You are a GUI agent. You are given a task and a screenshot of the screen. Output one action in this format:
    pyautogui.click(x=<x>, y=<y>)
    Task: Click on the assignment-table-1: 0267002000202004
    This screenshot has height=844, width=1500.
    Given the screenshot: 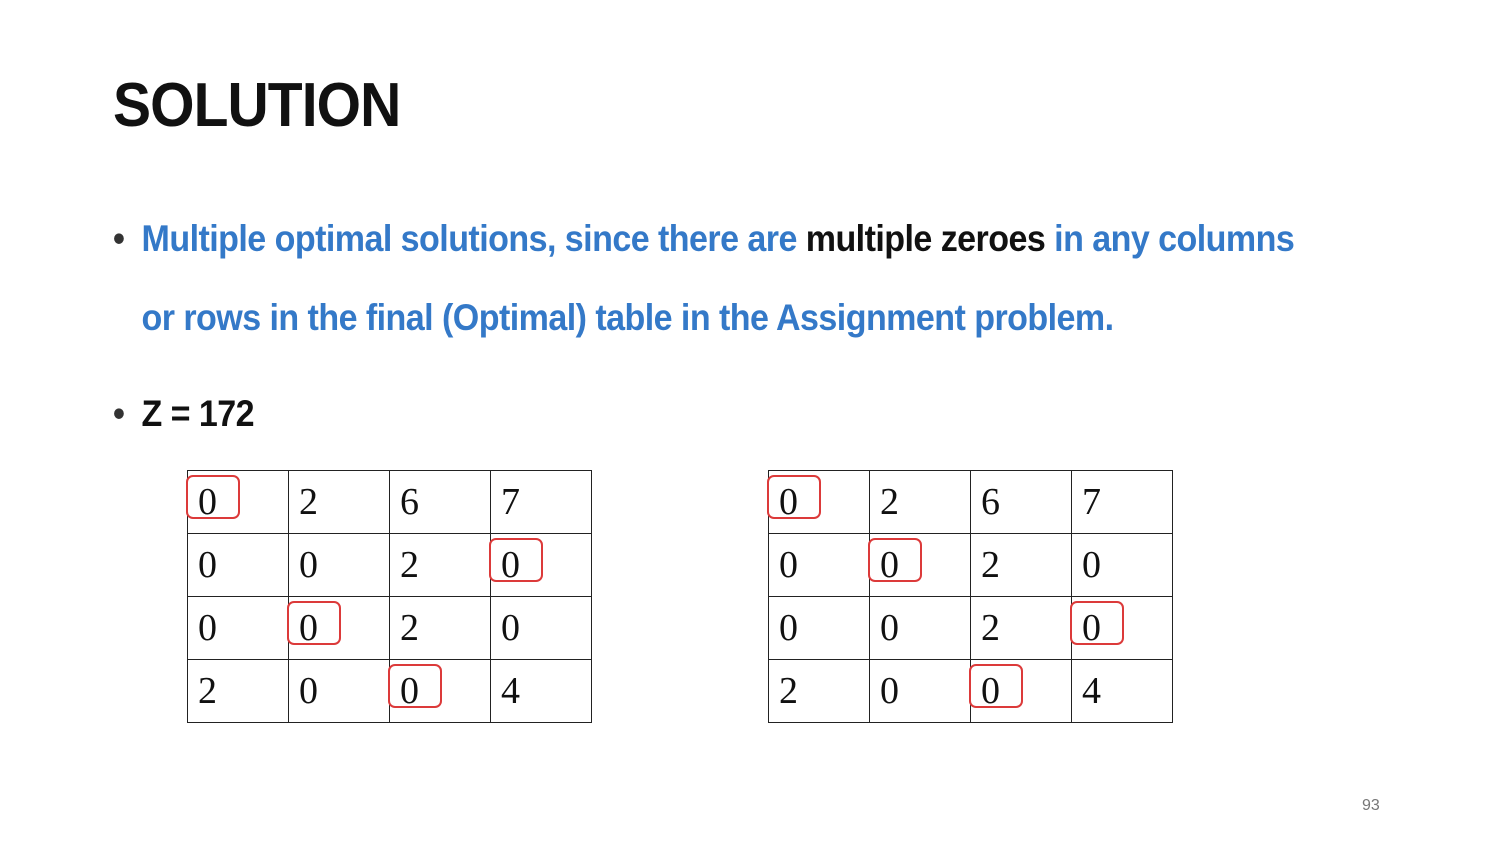 What is the action you would take?
    pyautogui.click(x=389, y=596)
    